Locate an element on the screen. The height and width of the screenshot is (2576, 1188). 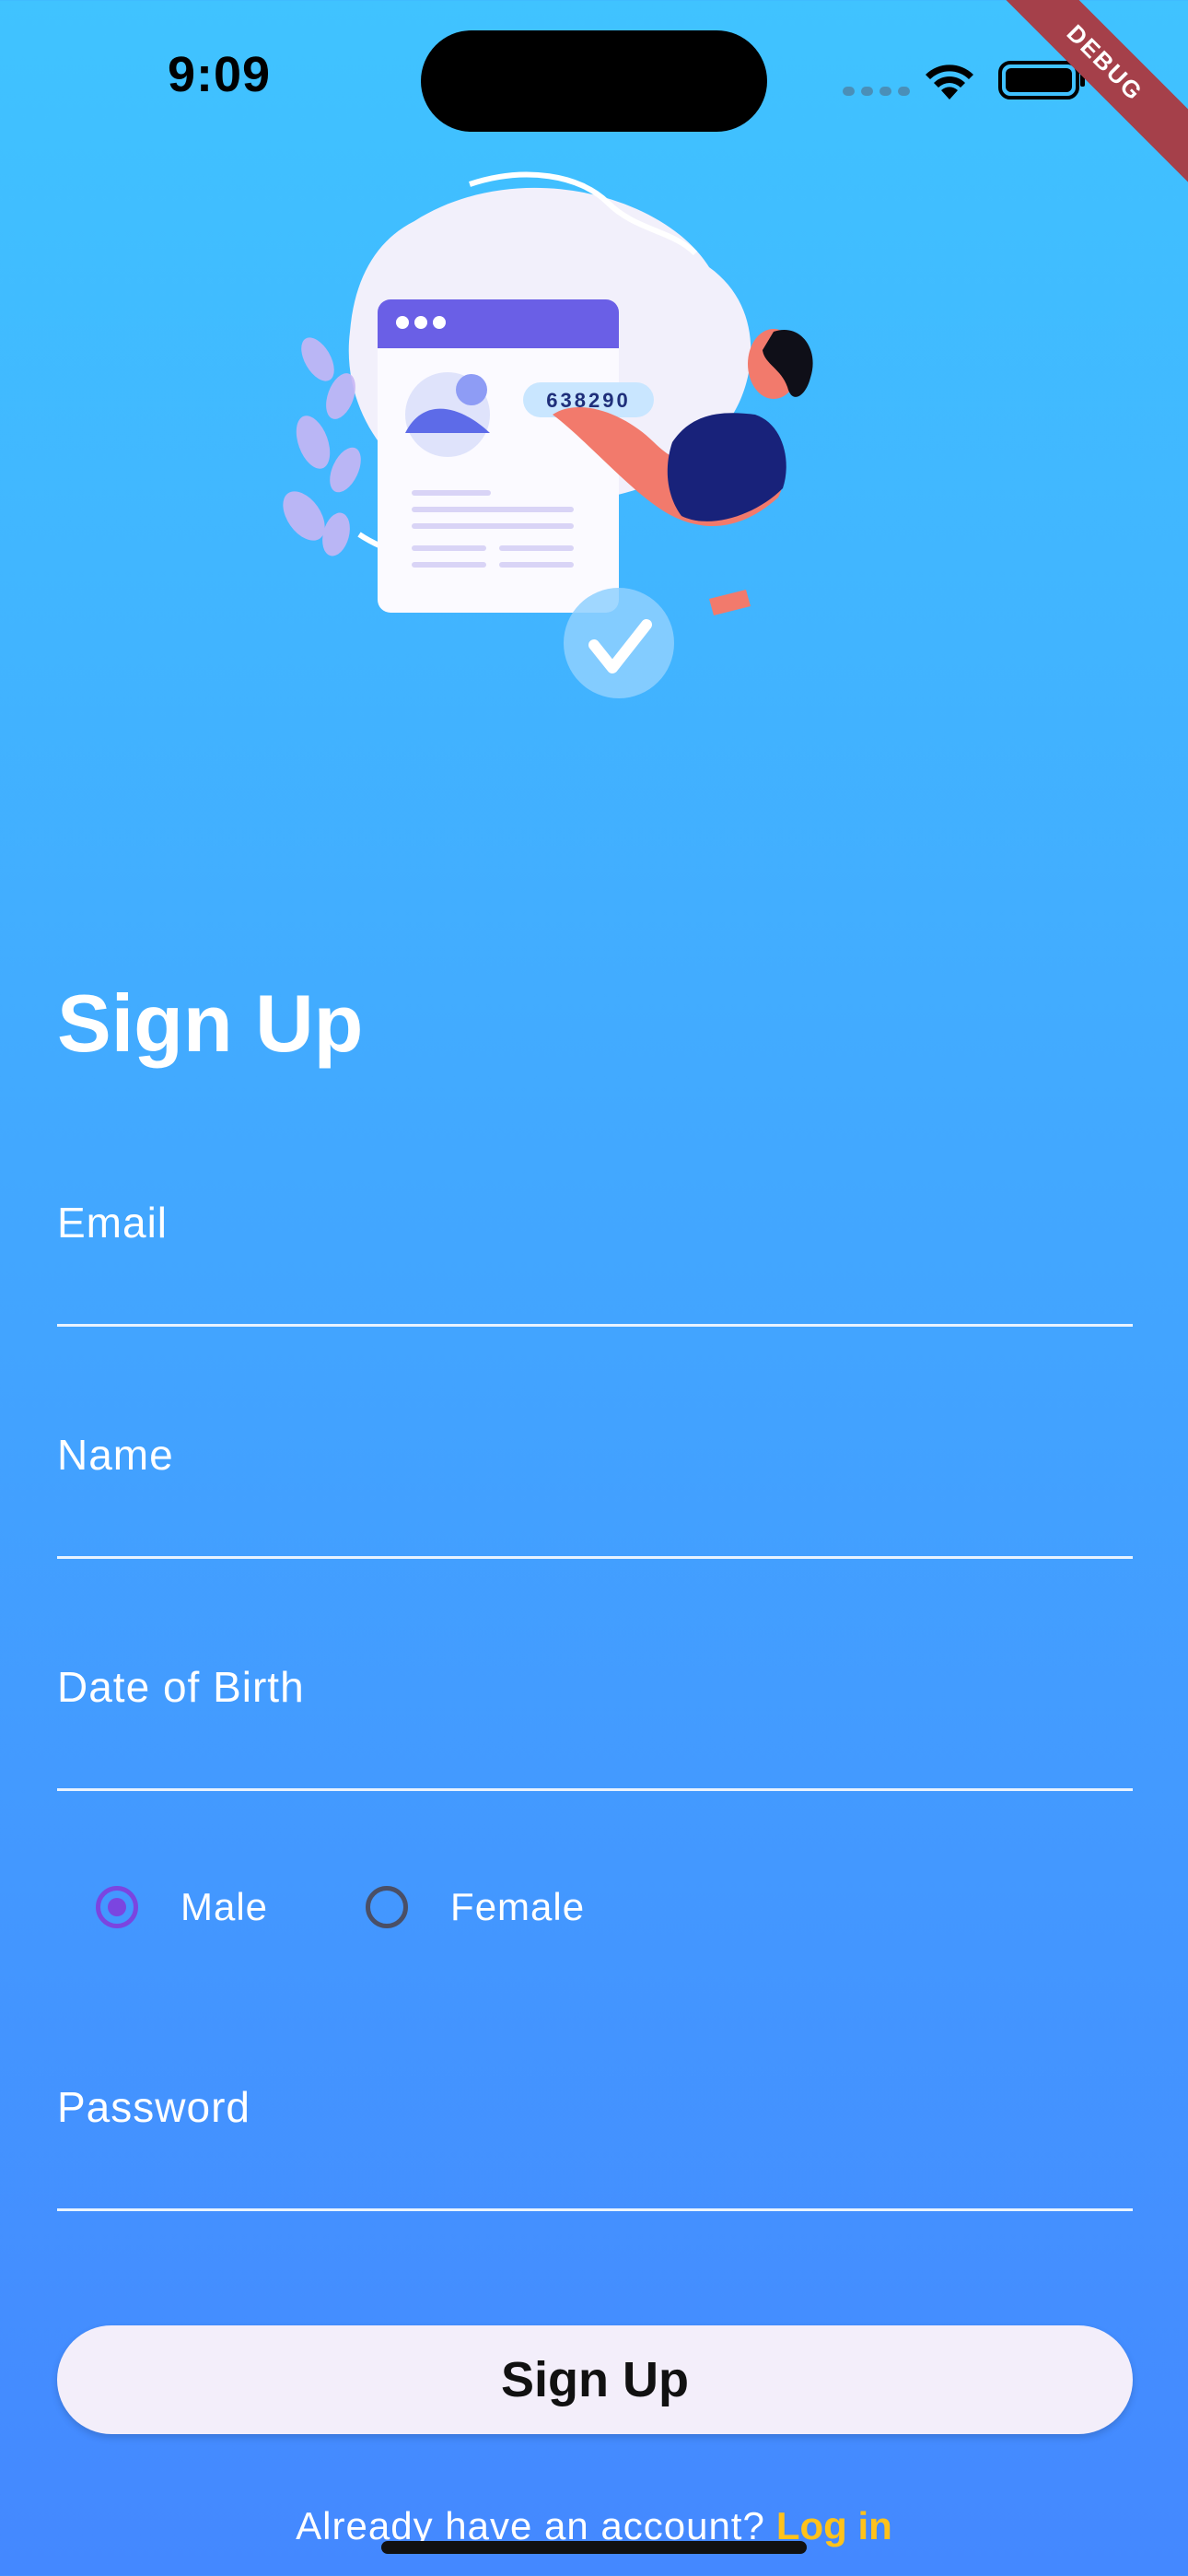
name-input is located at coordinates (596, 1495).